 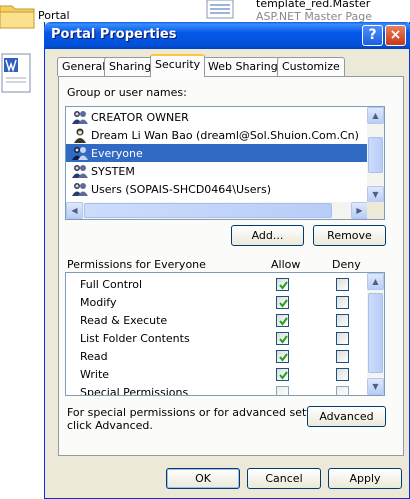 I want to click on user-row-system: SYSTEM, so click(x=217, y=171).